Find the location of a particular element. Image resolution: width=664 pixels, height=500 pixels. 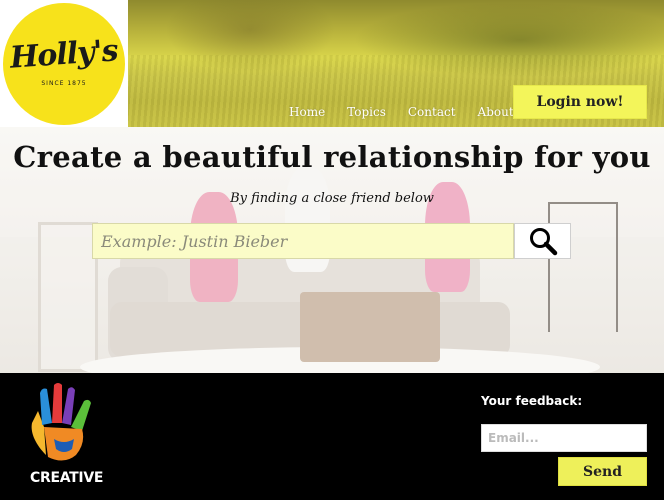

logo-name: Holly's is located at coordinates (64, 54).